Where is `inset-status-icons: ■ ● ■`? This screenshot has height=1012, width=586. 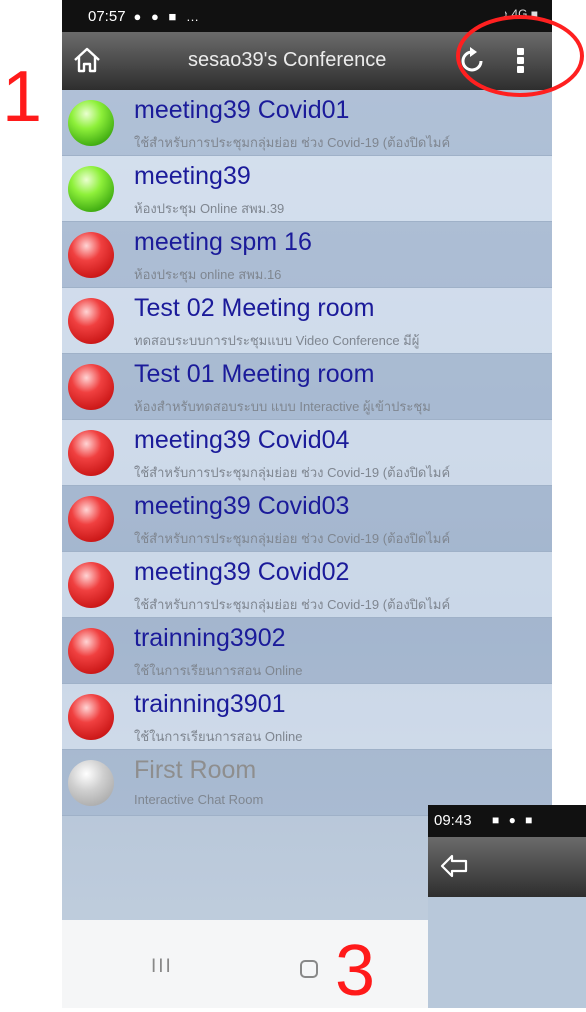 inset-status-icons: ■ ● ■ is located at coordinates (514, 820).